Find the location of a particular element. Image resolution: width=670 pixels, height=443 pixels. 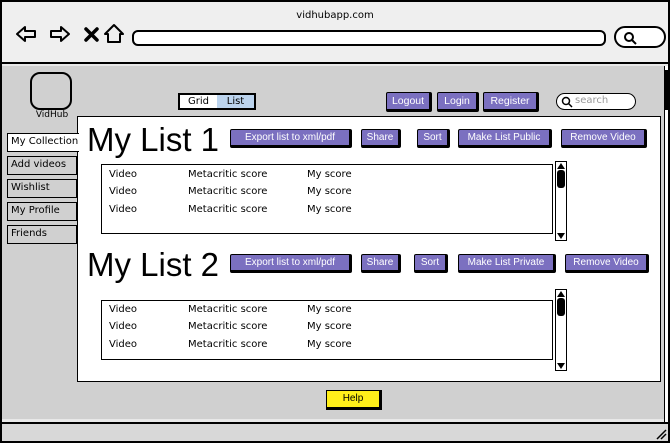

make-list-public-button: Make List Public is located at coordinates (505, 138).